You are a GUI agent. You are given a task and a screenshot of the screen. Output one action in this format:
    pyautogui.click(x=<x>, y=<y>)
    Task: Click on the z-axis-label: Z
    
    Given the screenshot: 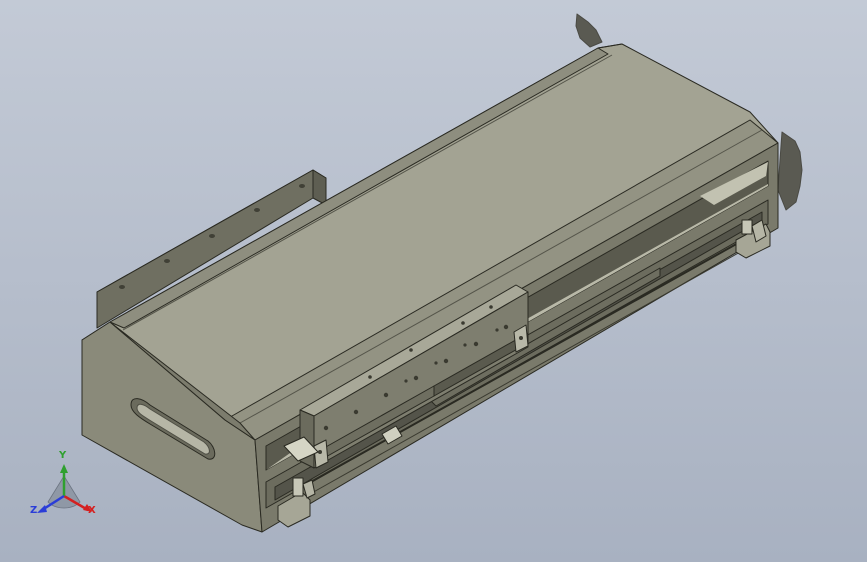 What is the action you would take?
    pyautogui.click(x=34, y=510)
    